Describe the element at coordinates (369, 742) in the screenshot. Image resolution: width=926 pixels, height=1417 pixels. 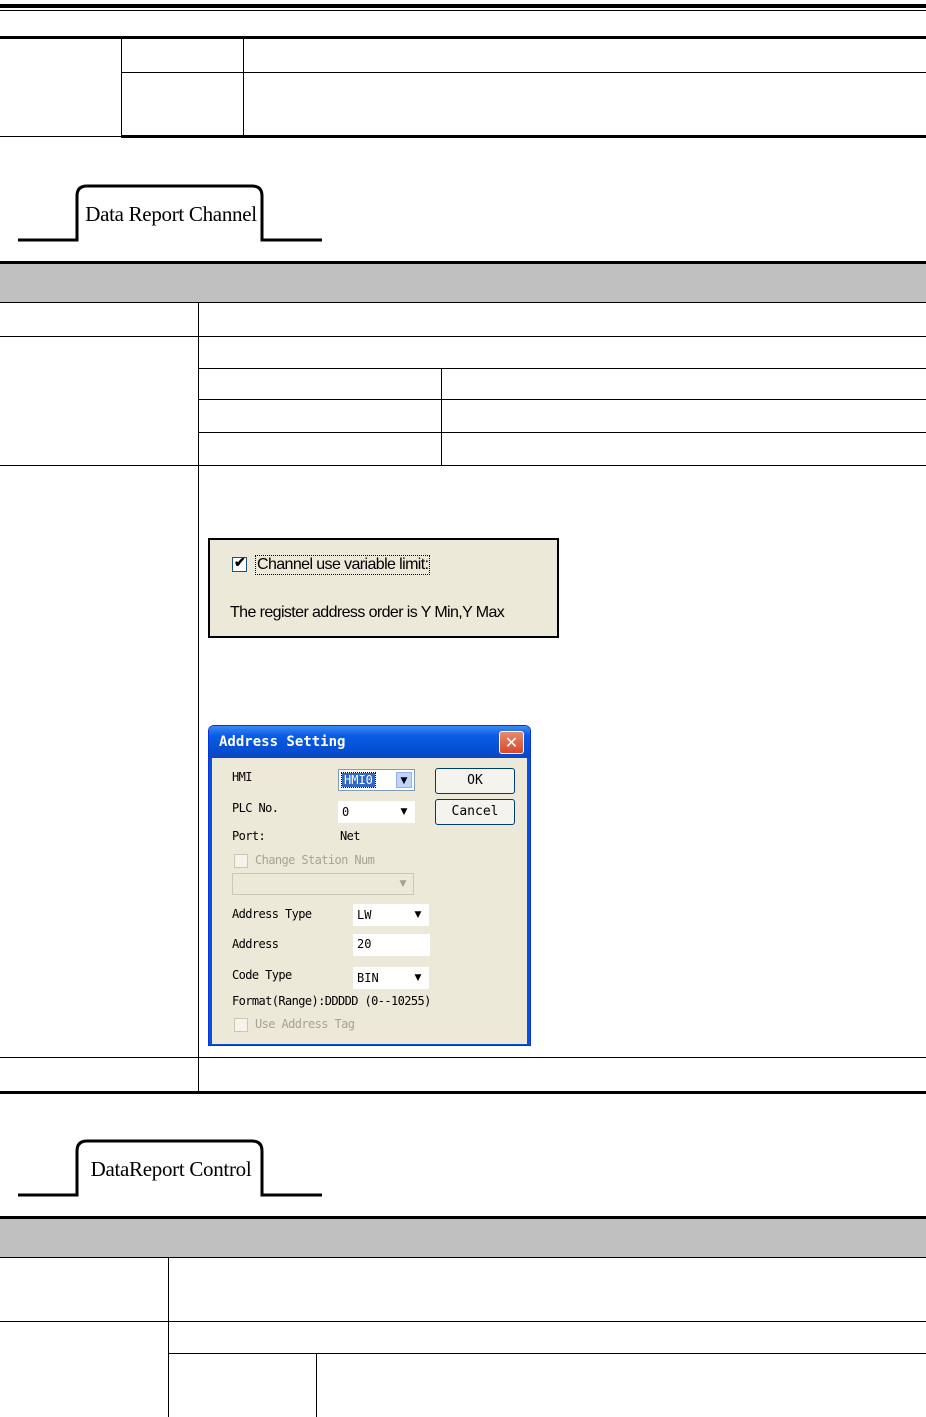
I see `dialog-titlebar: Address Setting ✕` at that location.